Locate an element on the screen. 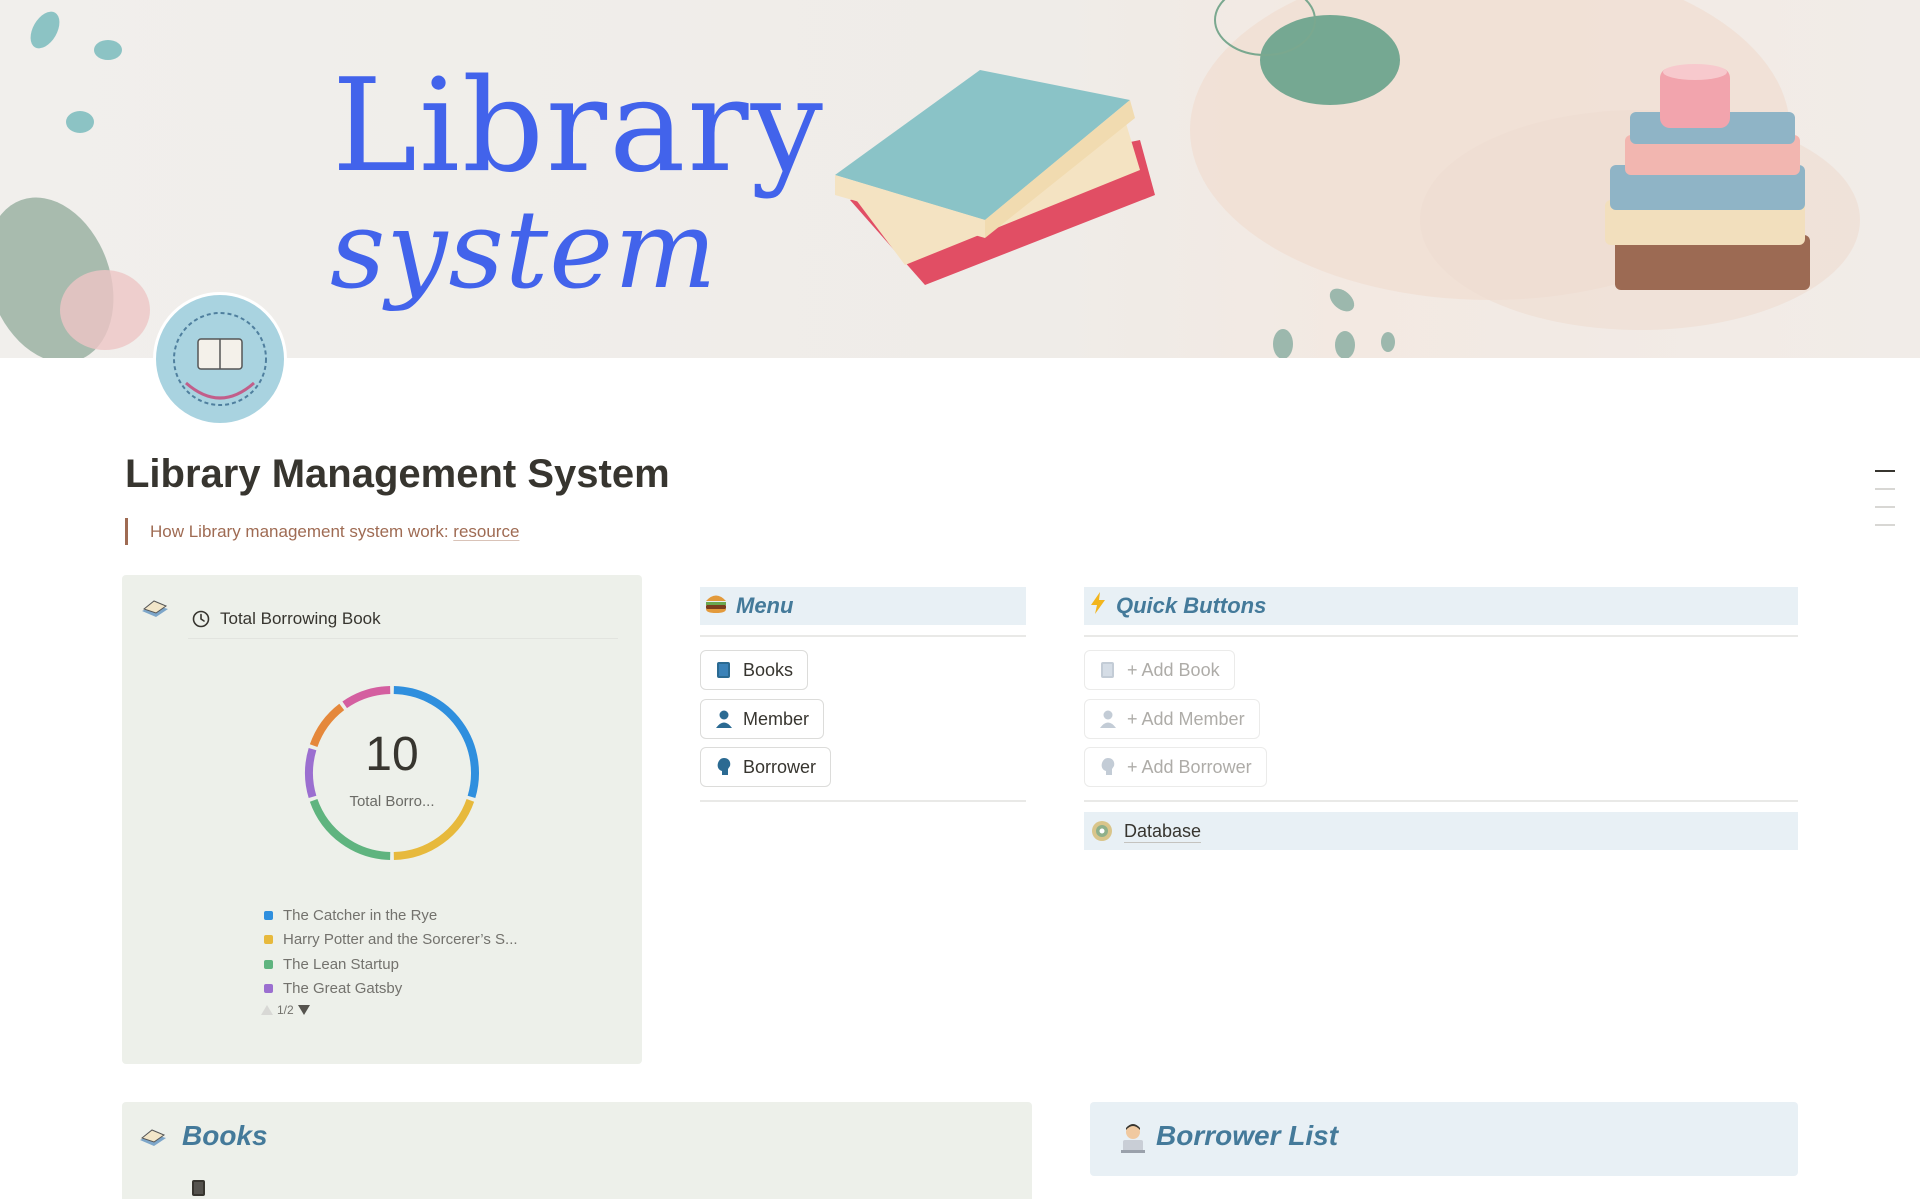 The height and width of the screenshot is (1199, 1920). quote-text: How Library management system work: is located at coordinates (302, 531).